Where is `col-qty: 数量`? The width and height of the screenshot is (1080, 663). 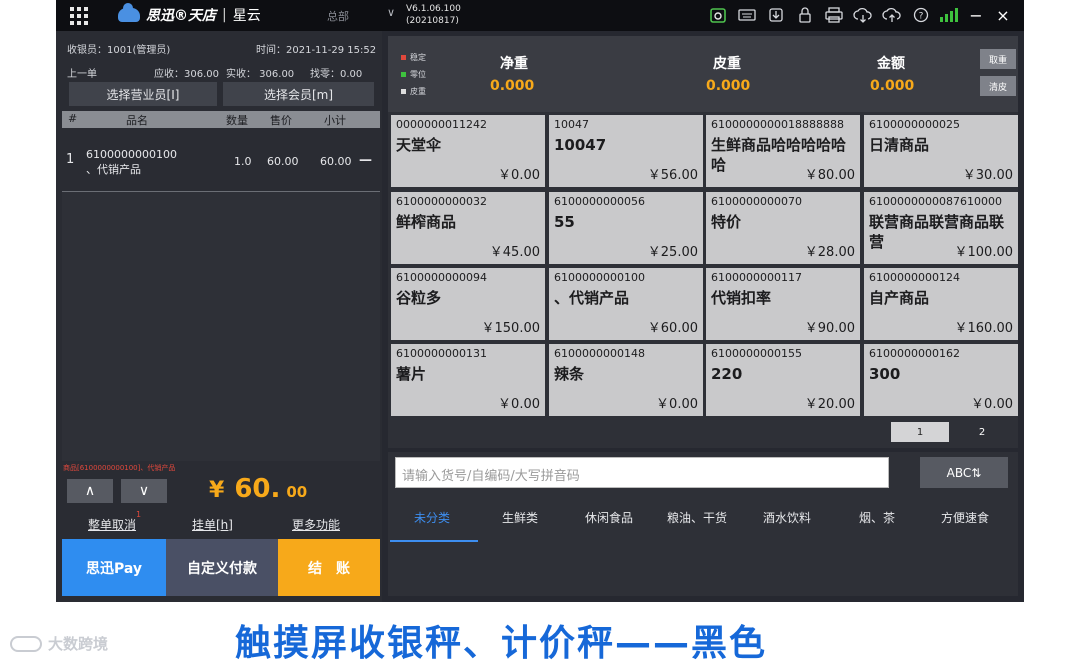
col-qty: 数量 is located at coordinates (237, 120).